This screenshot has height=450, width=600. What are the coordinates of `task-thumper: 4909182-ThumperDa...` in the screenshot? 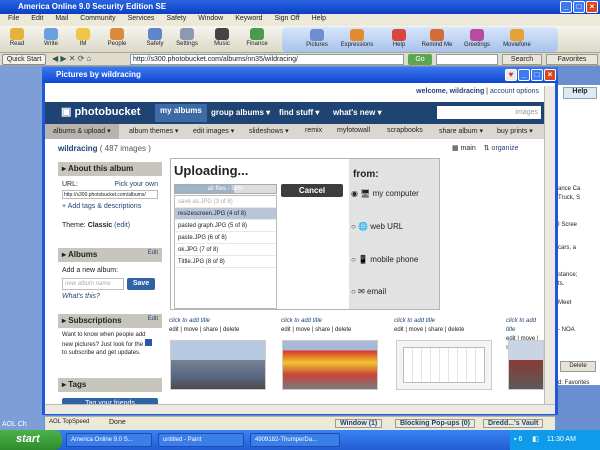 It's located at (295, 440).